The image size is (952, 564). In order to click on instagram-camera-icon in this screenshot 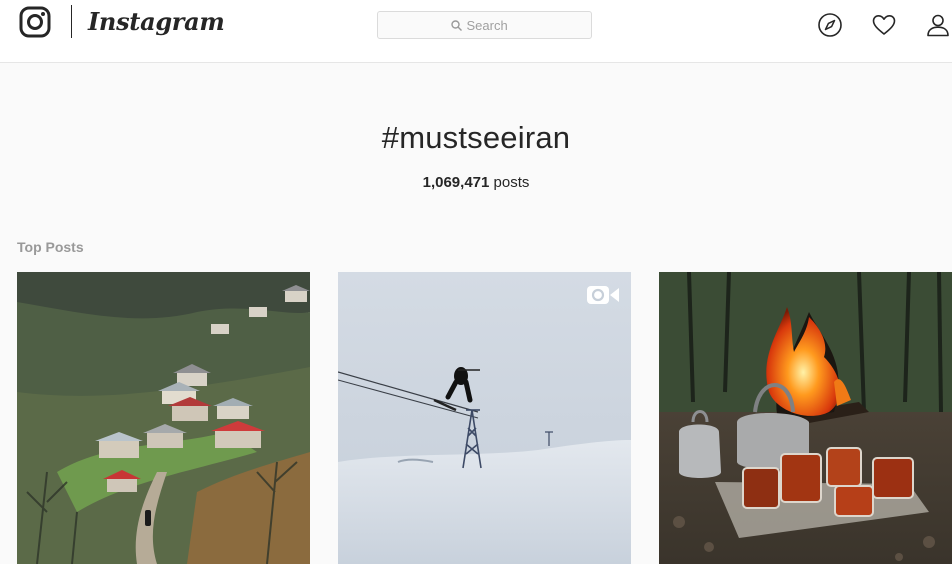, I will do `click(35, 22)`.